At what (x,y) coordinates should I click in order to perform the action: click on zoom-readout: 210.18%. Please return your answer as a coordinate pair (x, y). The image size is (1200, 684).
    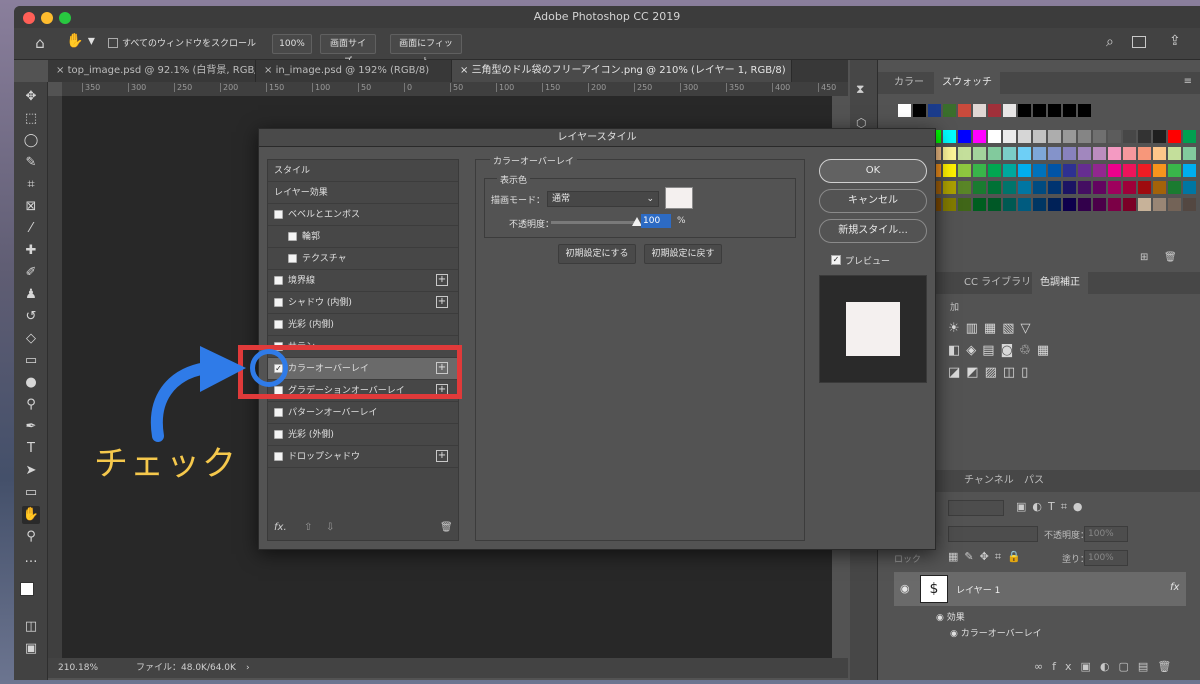
    Looking at the image, I should click on (78, 668).